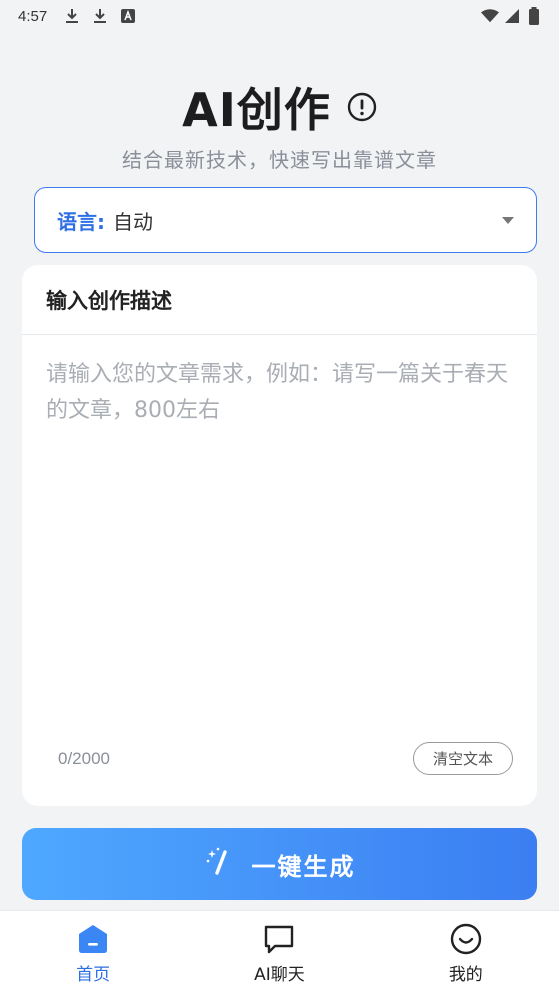 The height and width of the screenshot is (995, 559). I want to click on page-subtitle: 结合最新技术，快速写出靠谱文章, so click(279, 160).